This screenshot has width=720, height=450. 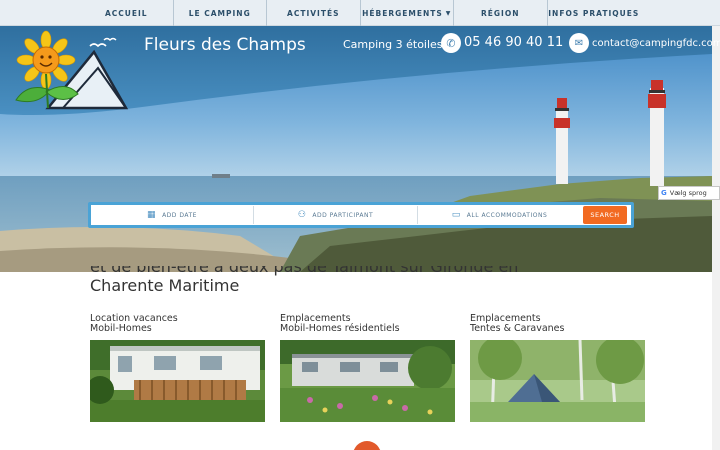 What do you see at coordinates (517, 328) in the screenshot?
I see `card-subtitle: Tentes & Caravanes` at bounding box center [517, 328].